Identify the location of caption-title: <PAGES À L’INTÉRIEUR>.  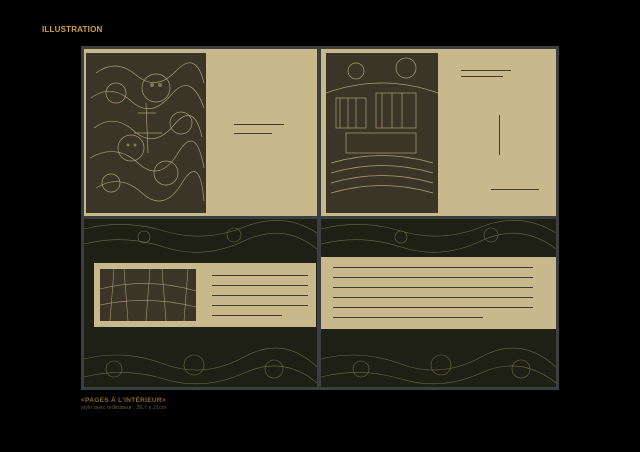
(123, 400).